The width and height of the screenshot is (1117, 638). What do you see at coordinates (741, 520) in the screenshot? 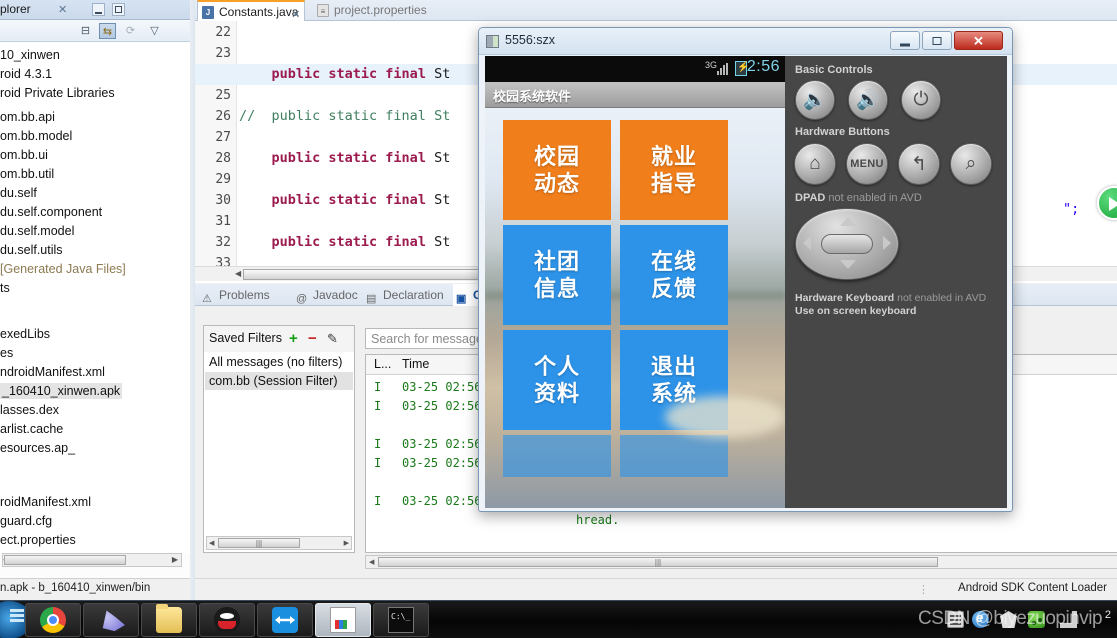
I see `logcat-row: hread.` at bounding box center [741, 520].